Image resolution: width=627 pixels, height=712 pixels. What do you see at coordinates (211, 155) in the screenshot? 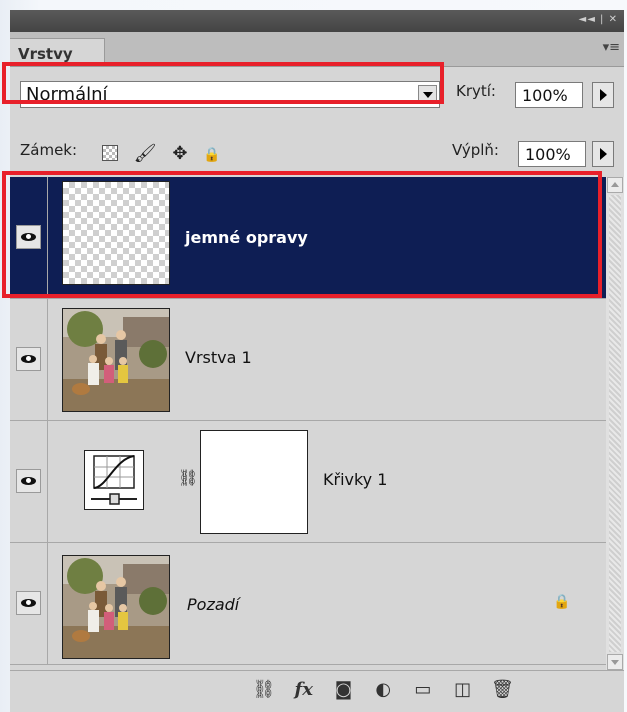
I see `lock-all-icon: 🔒` at bounding box center [211, 155].